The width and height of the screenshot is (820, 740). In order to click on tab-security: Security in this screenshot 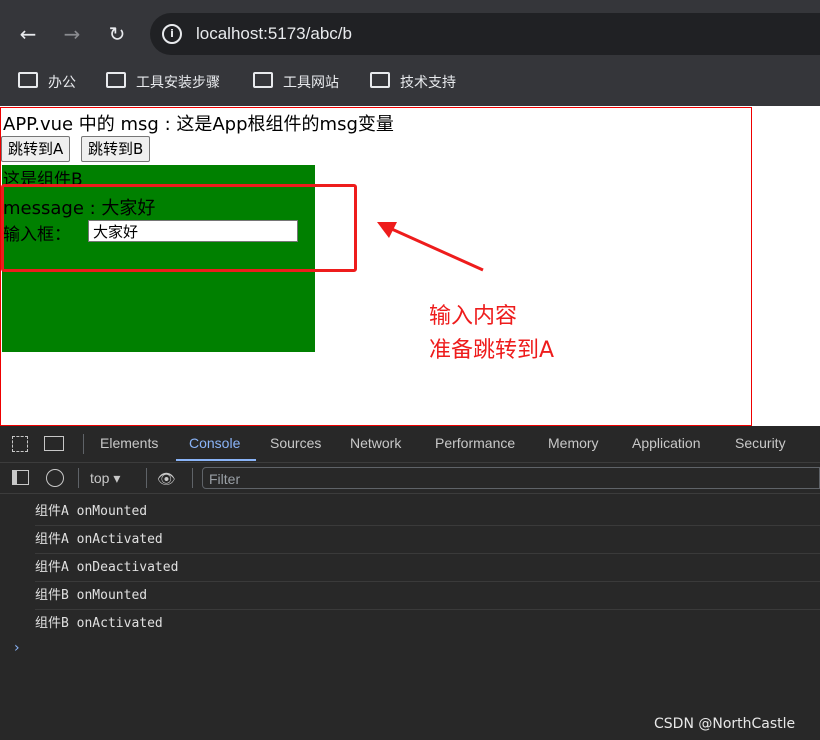, I will do `click(760, 443)`.